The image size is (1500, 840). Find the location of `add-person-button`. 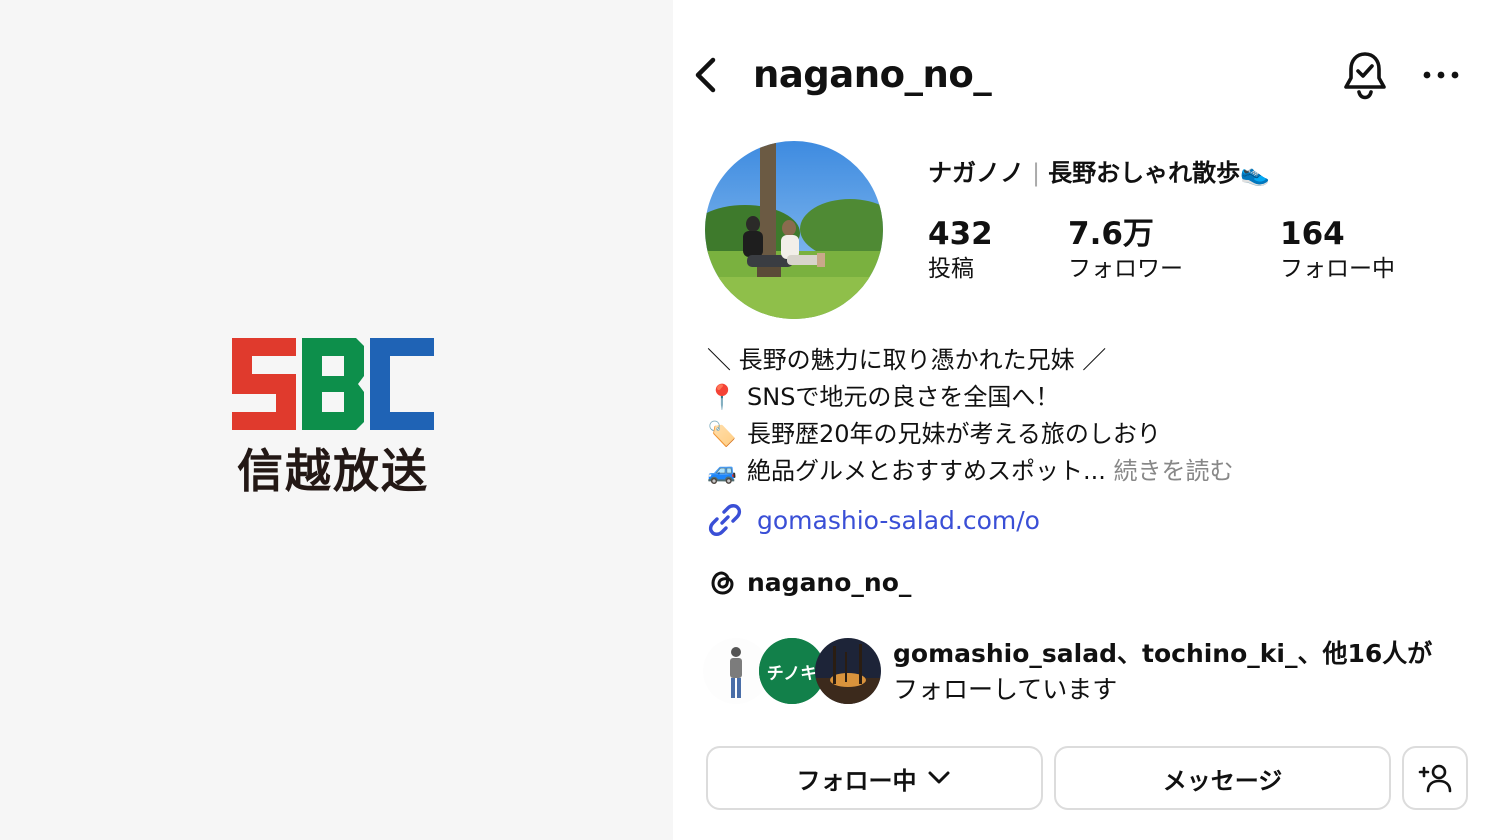

add-person-button is located at coordinates (1435, 778).